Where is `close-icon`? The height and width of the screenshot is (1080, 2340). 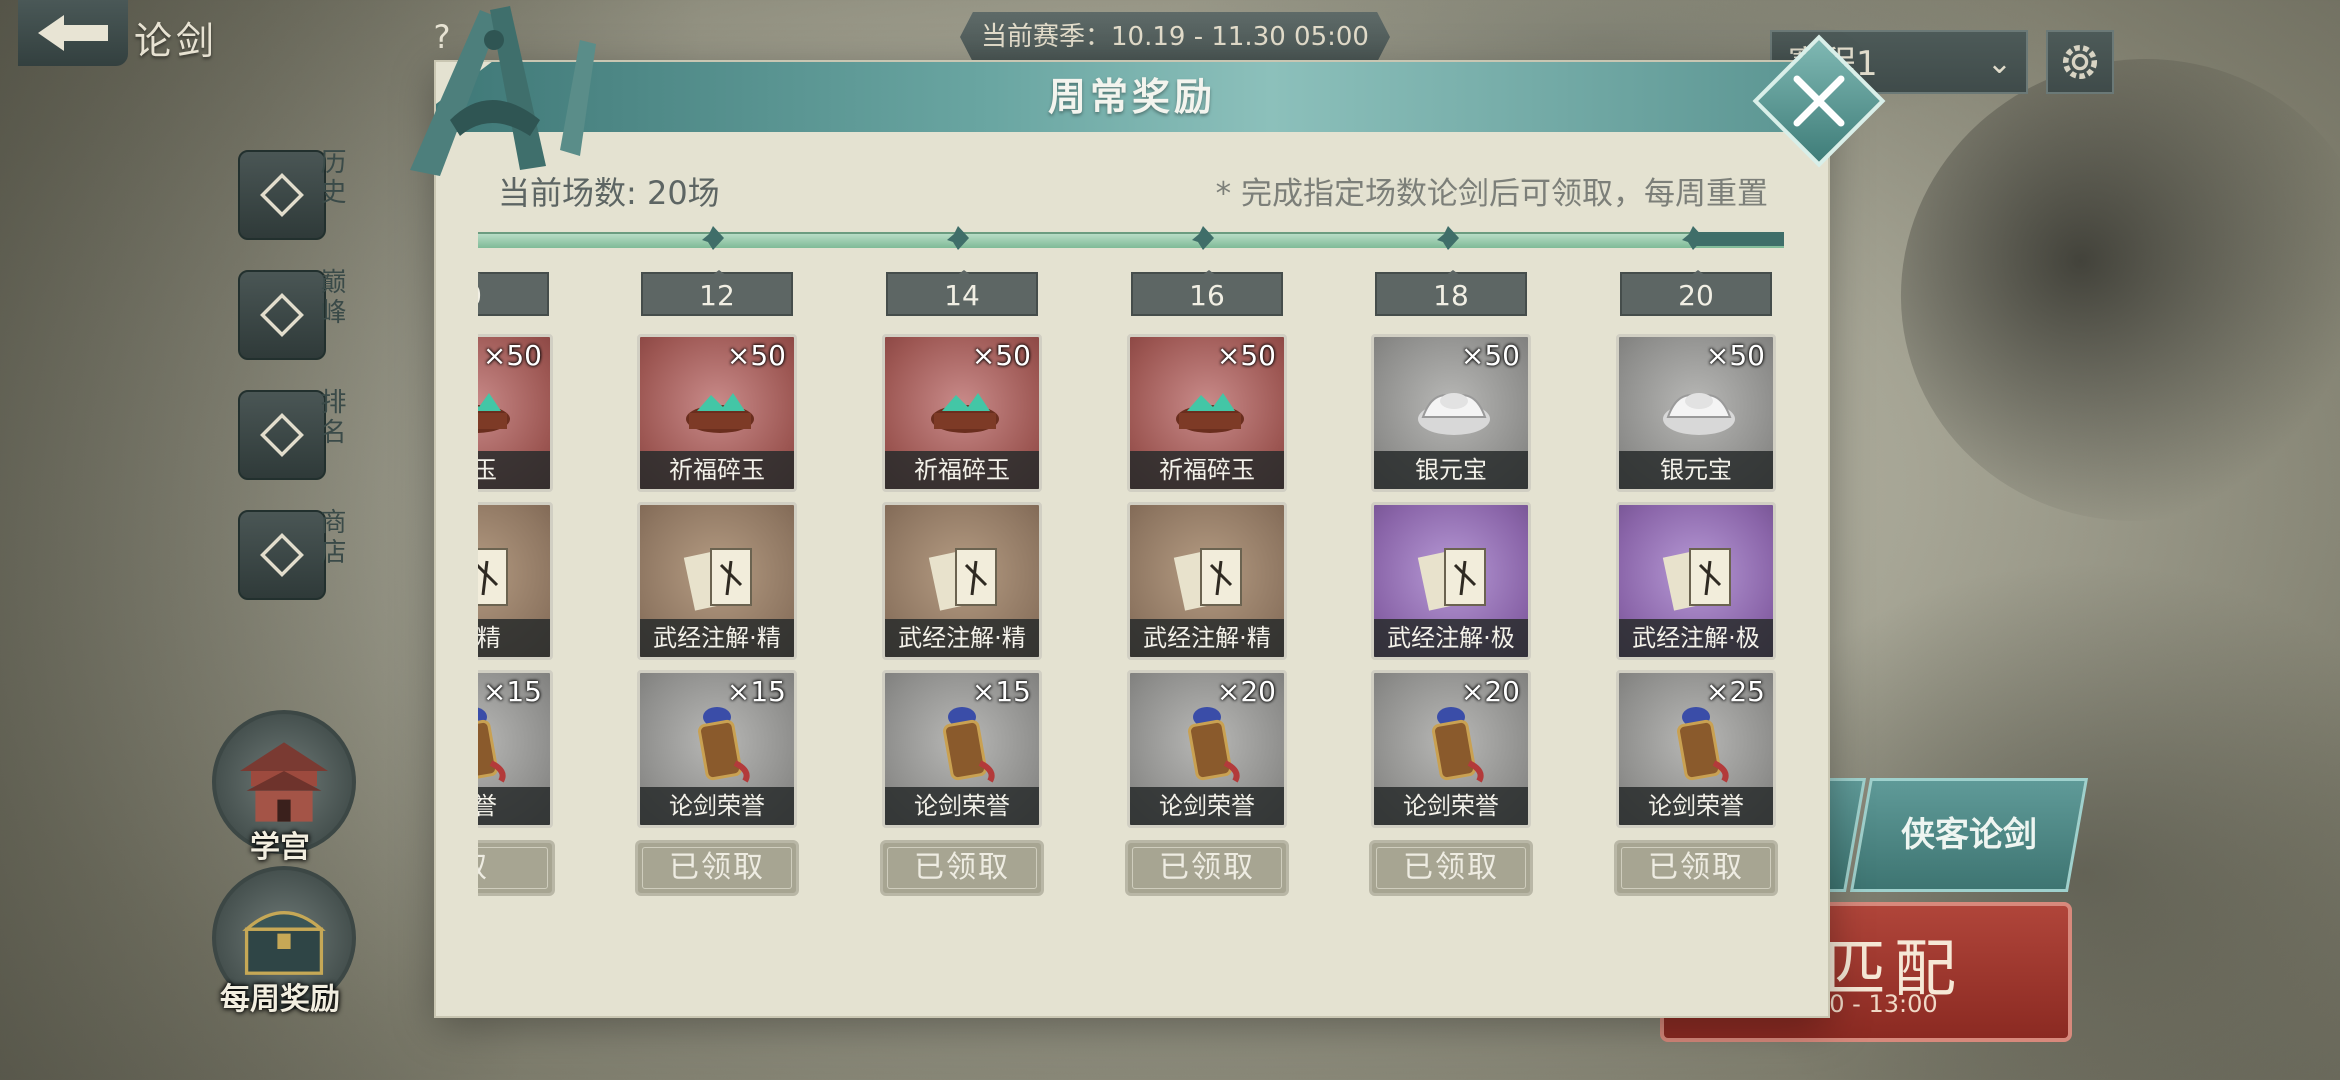 close-icon is located at coordinates (1819, 101).